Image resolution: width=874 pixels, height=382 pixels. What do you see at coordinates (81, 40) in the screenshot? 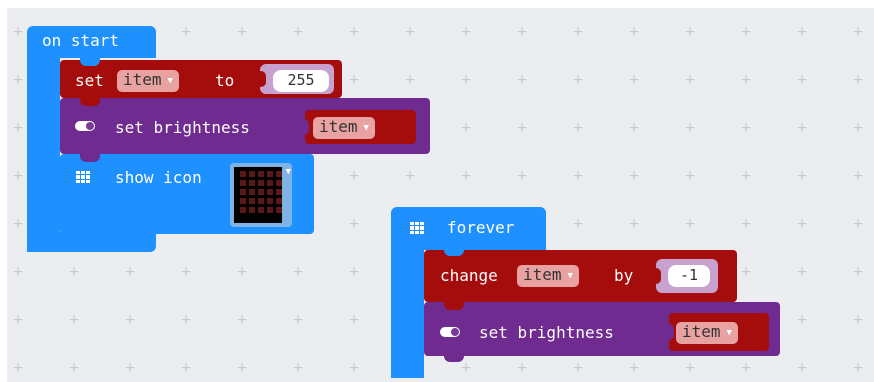
I see `on-start-label: on start` at bounding box center [81, 40].